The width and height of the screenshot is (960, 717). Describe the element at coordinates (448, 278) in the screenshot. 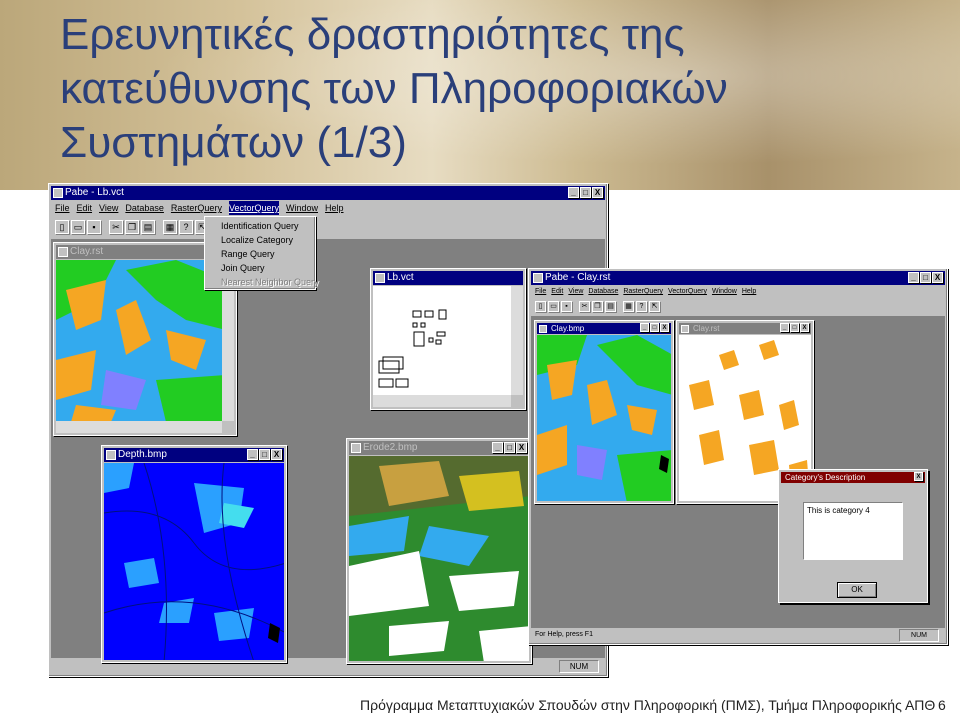

I see `window-titlebar: Lb.vct` at that location.